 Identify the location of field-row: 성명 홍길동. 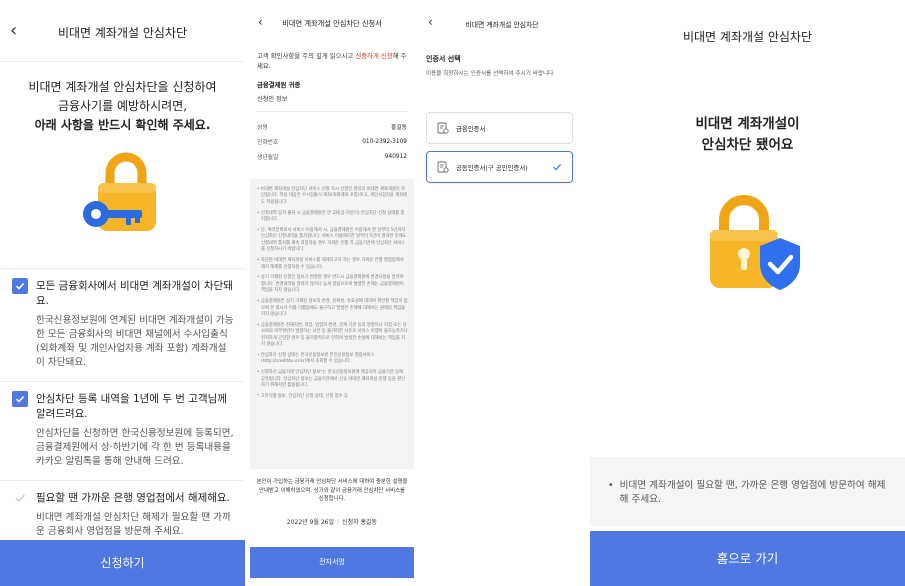
(332, 128).